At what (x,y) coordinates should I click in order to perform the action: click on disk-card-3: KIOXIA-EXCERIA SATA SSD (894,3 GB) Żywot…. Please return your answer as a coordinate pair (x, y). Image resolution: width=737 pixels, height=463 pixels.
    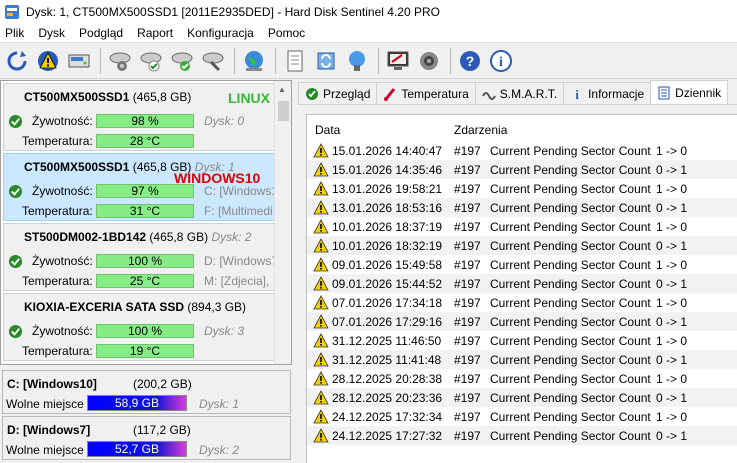
    Looking at the image, I should click on (139, 327).